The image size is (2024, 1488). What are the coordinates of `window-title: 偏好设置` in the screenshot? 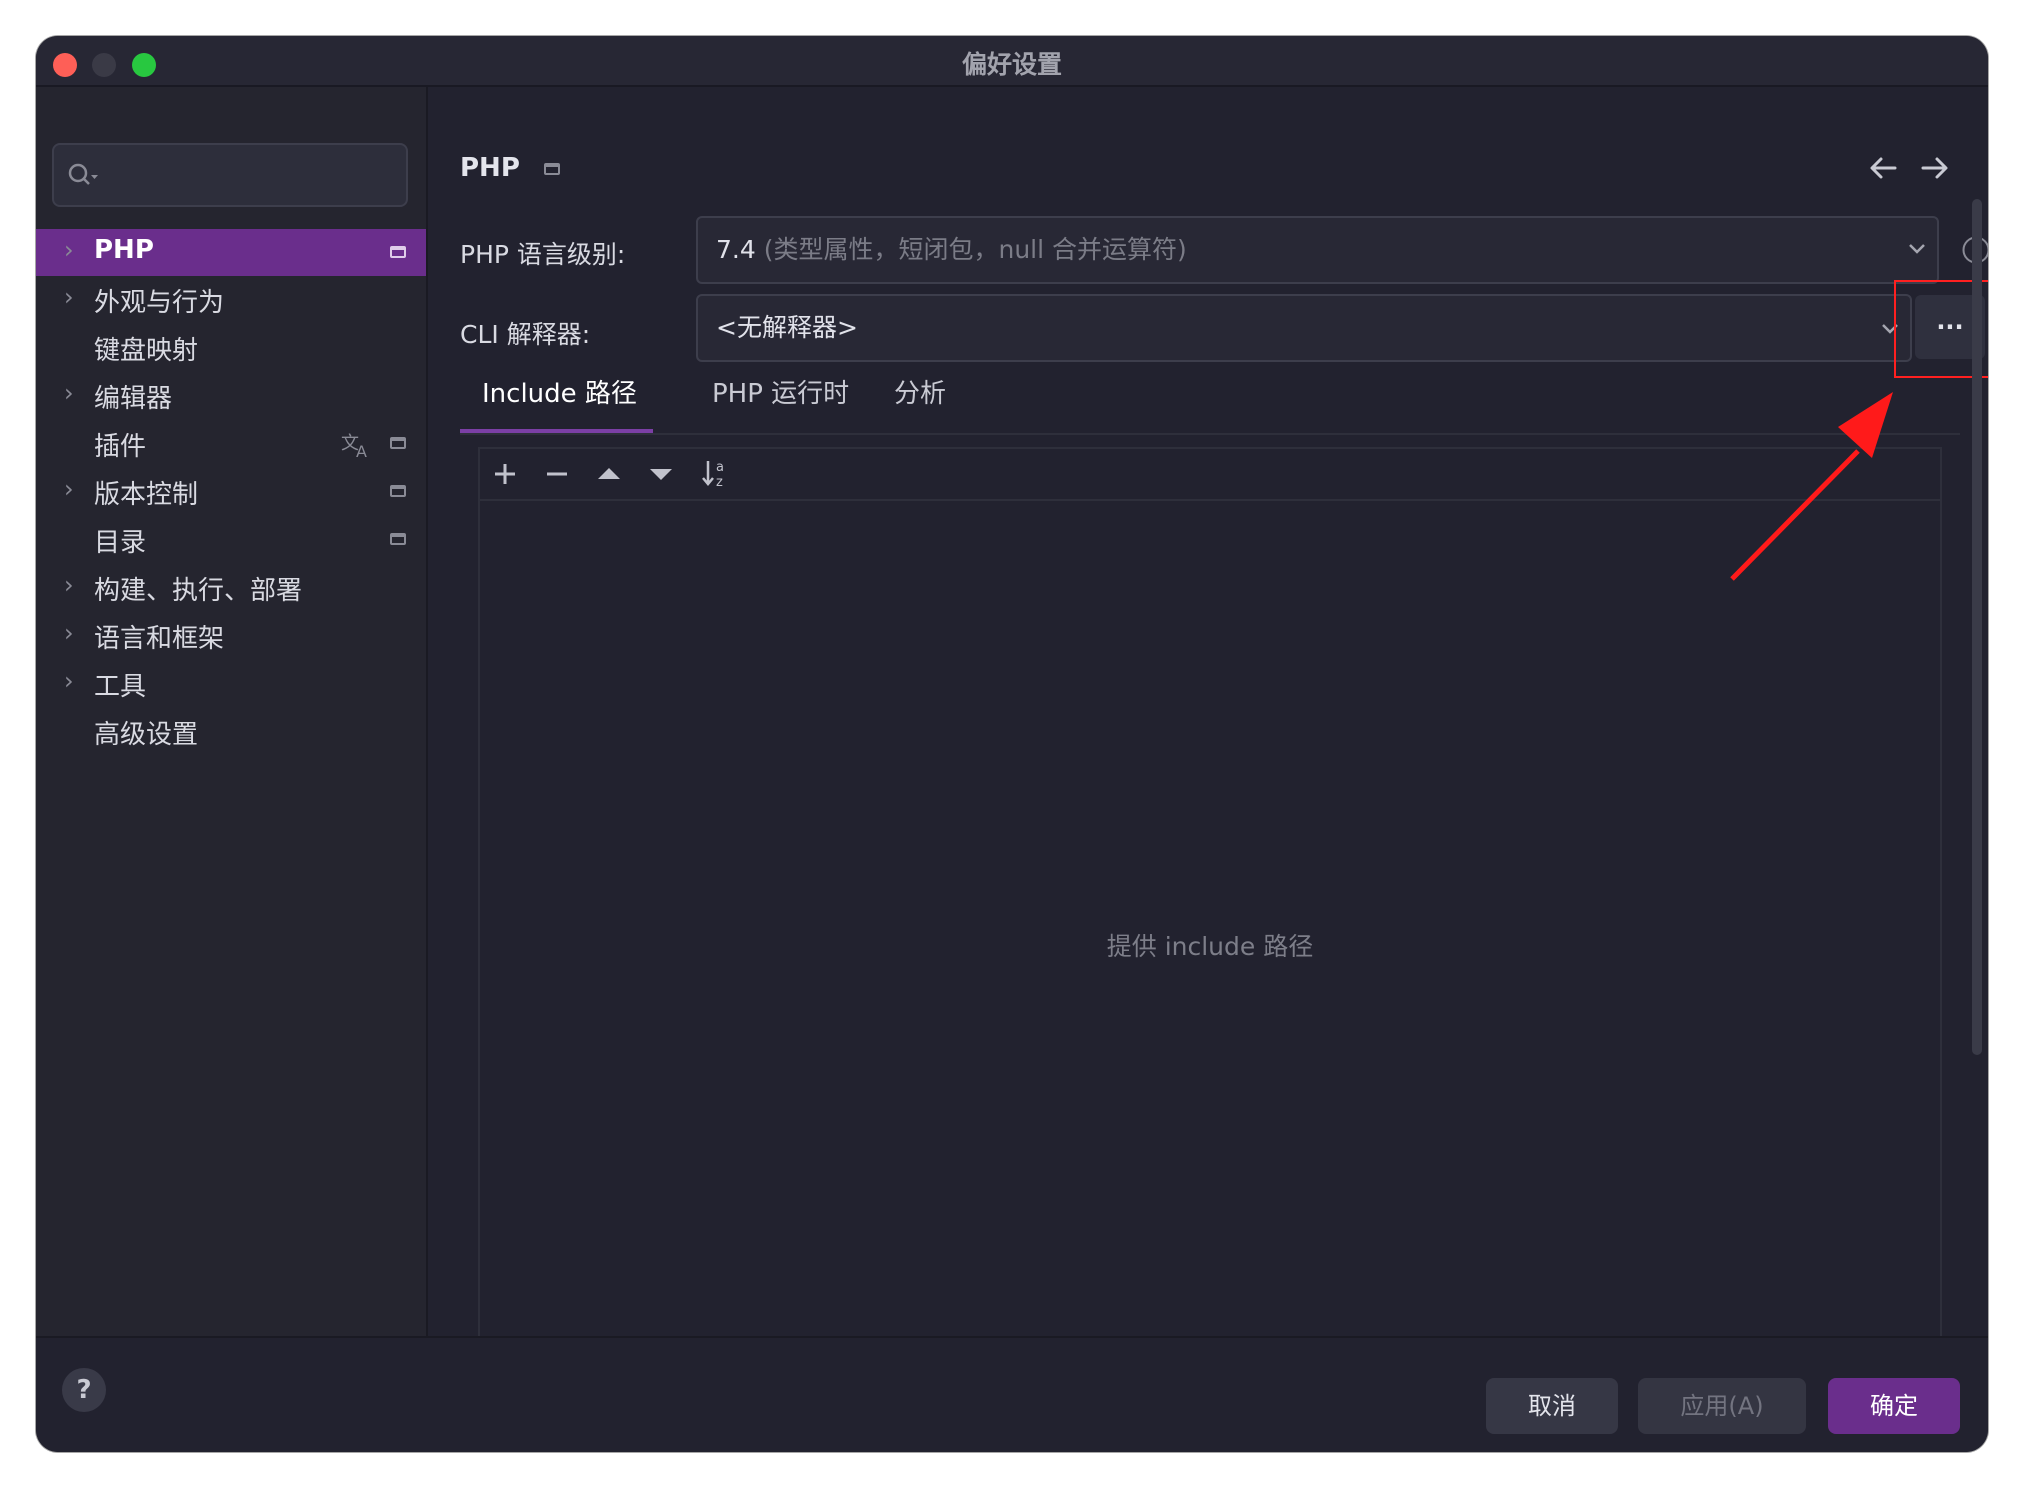 It's located at (1011, 64).